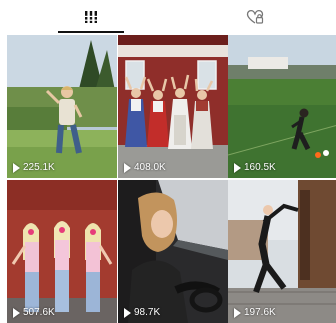 The width and height of the screenshot is (336, 323). I want to click on video-thumbnail: 160.5K, so click(282, 106).